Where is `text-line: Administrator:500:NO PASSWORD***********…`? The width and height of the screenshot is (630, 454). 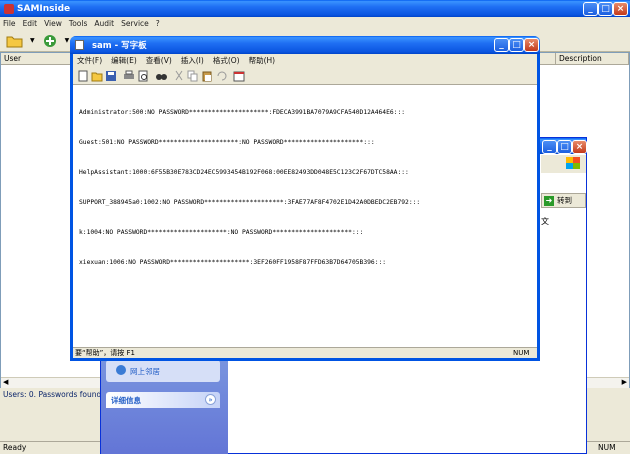
text-line: Administrator:500:NO PASSWORD***********… is located at coordinates (242, 112).